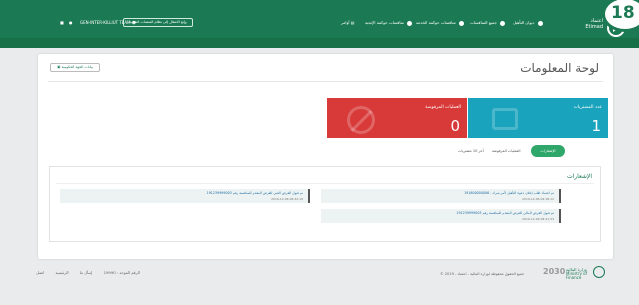 The width and height of the screenshot is (639, 305). What do you see at coordinates (319, 43) in the screenshot?
I see `top-bar-divider` at bounding box center [319, 43].